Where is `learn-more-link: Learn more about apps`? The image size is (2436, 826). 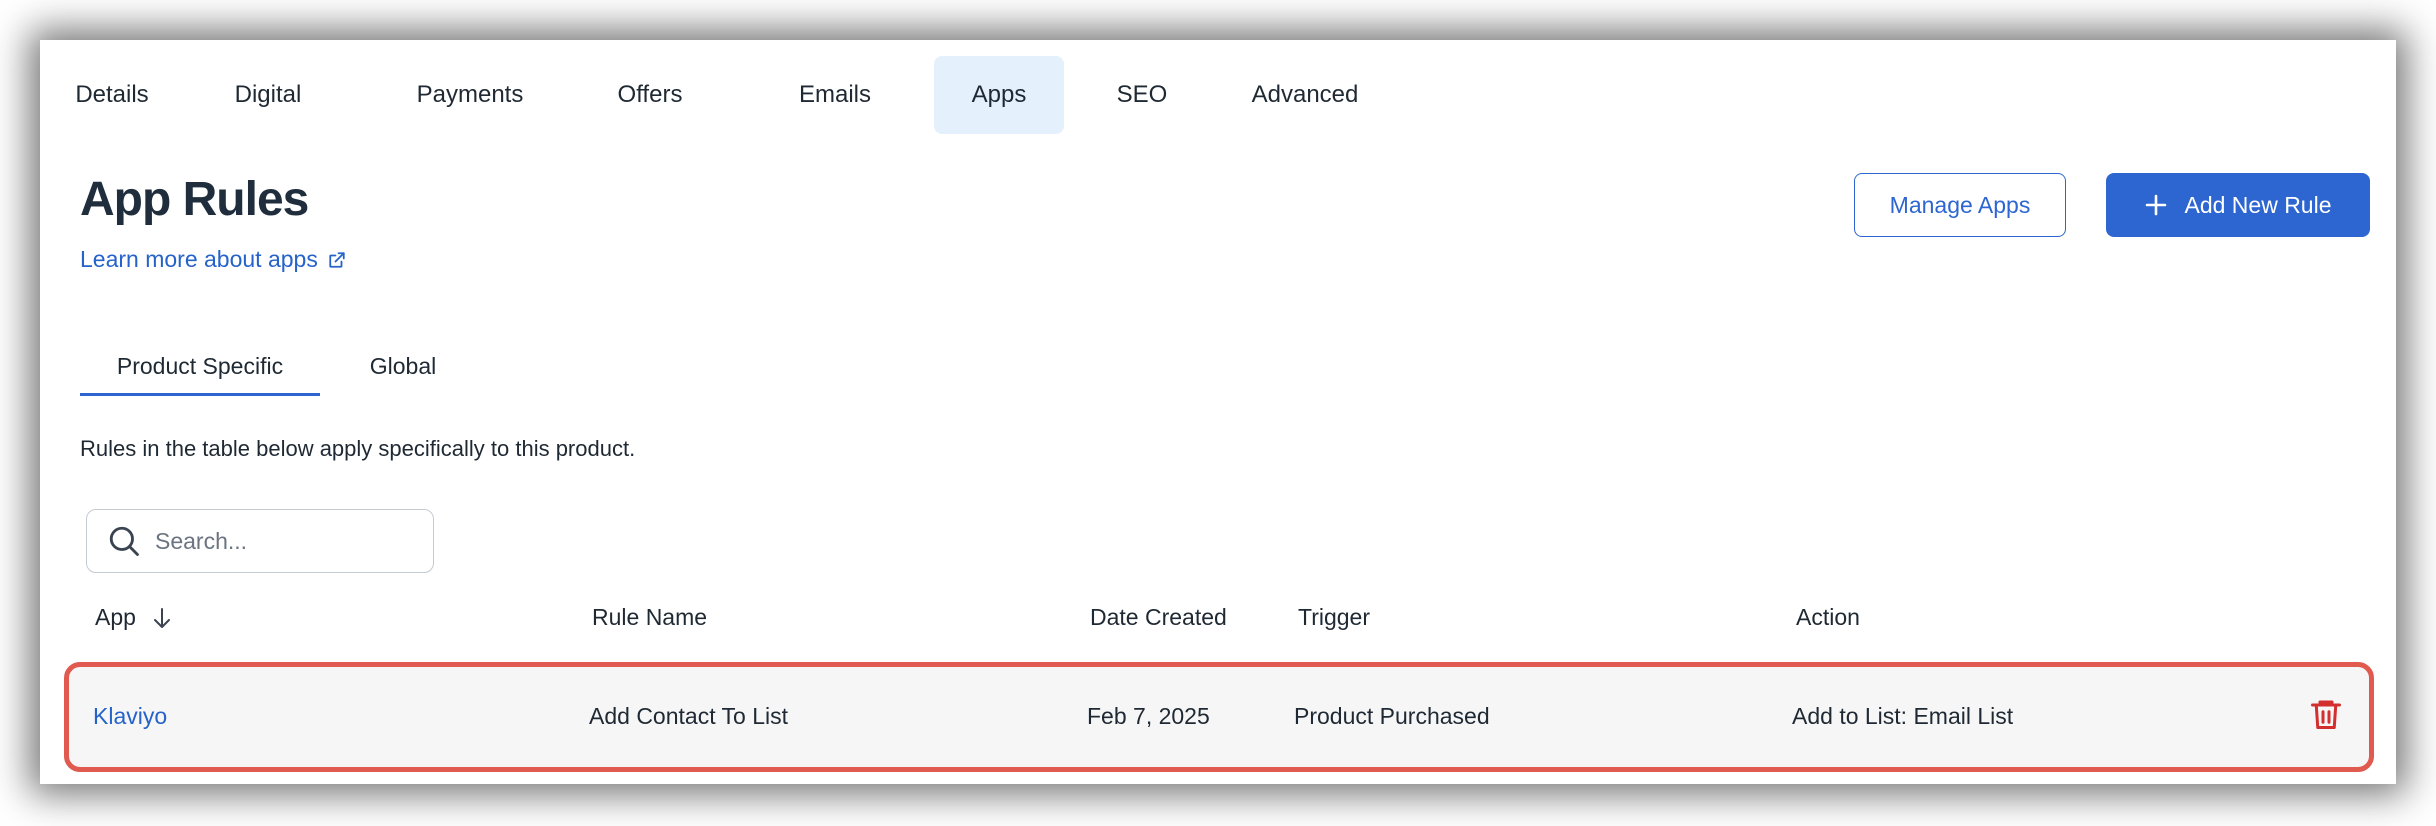
learn-more-link: Learn more about apps is located at coordinates (213, 259).